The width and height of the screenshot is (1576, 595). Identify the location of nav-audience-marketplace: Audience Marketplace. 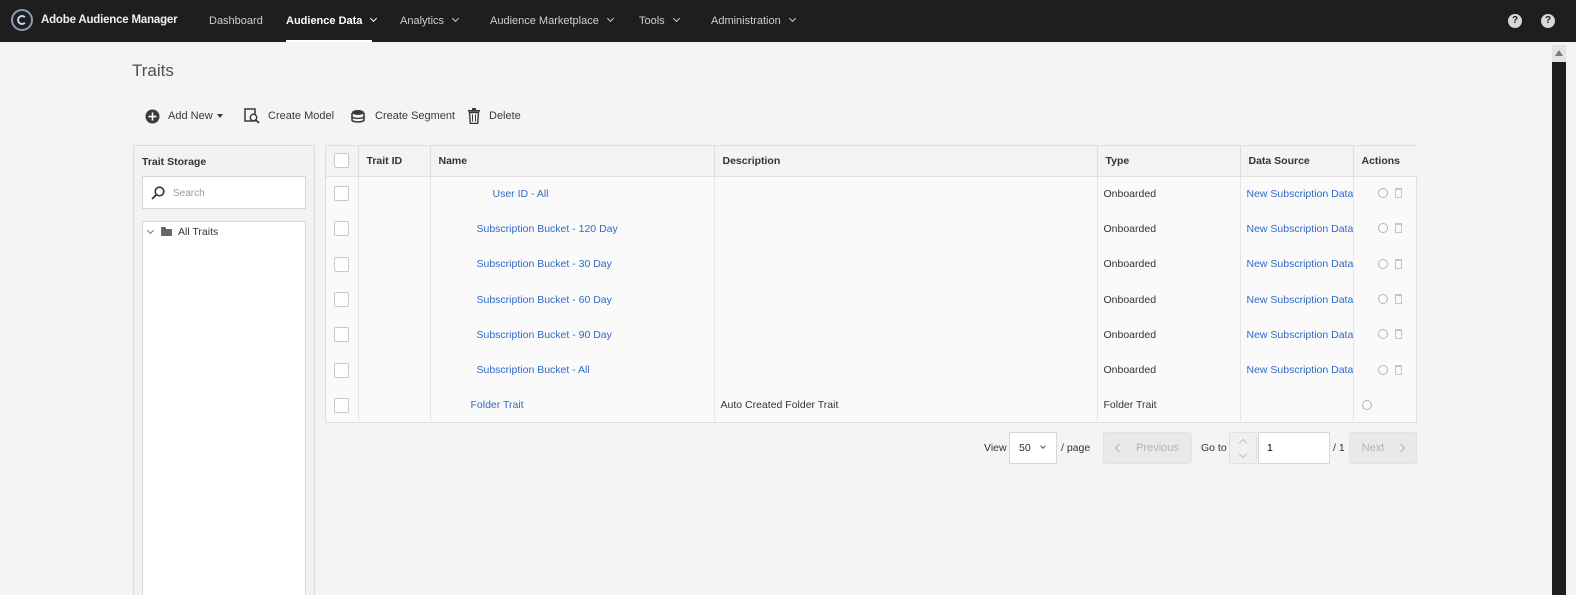
(552, 21).